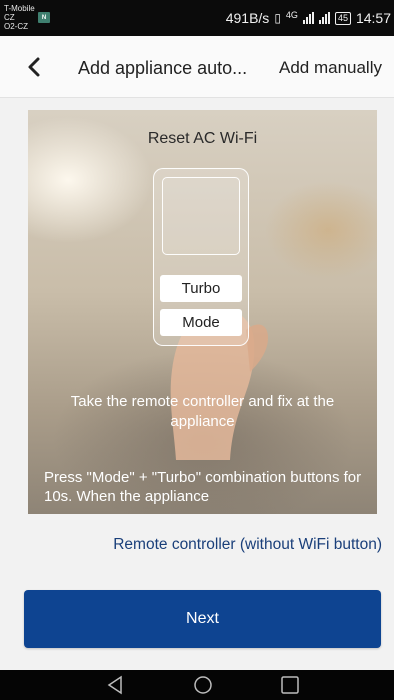 The width and height of the screenshot is (394, 700). I want to click on triangle-back-icon, so click(114, 685).